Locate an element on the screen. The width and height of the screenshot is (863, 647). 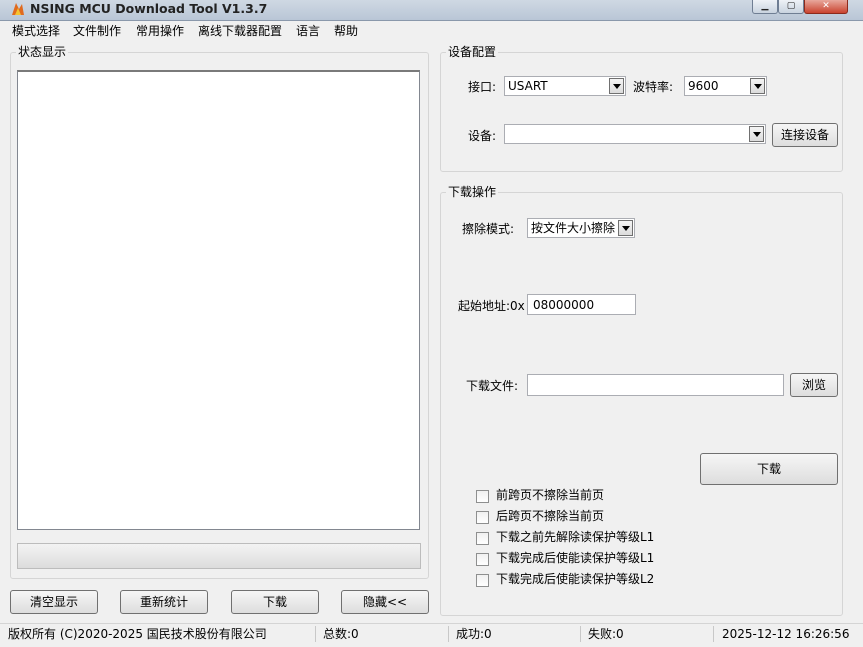
recount-button: 重新统计 is located at coordinates (164, 602).